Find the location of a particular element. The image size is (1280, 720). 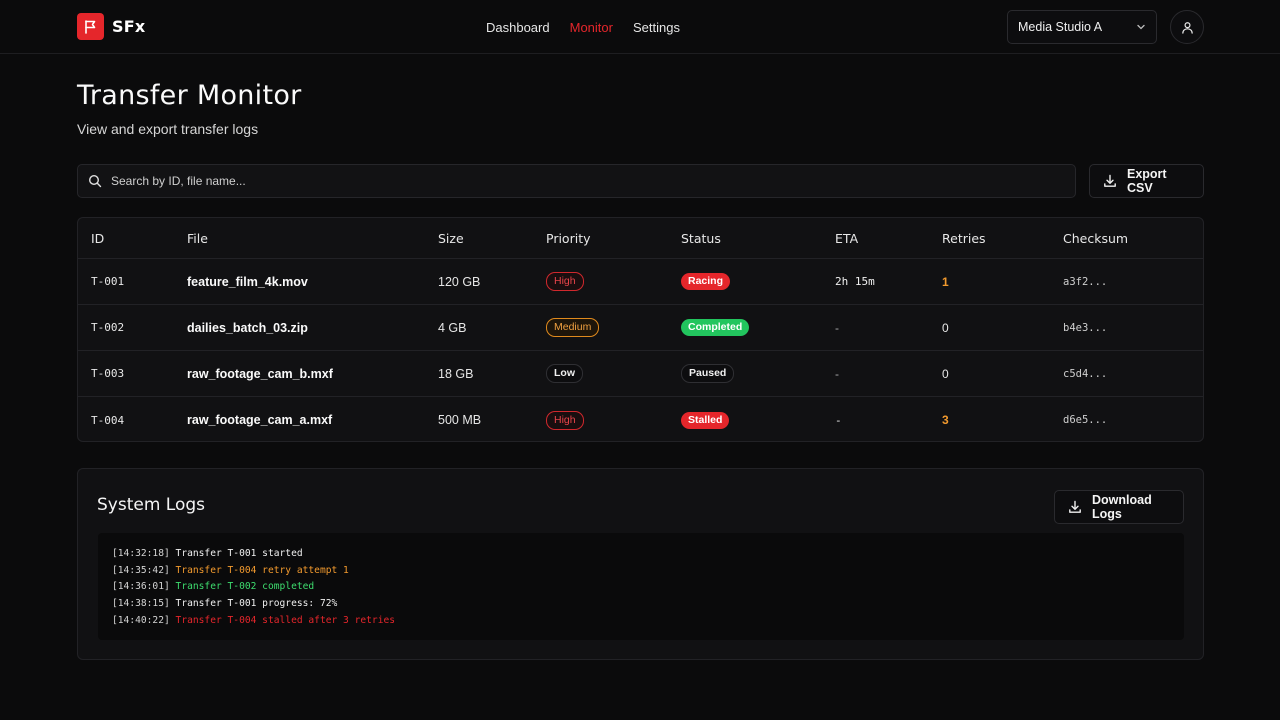

log-message: Transfer T-001 progress: 72% is located at coordinates (256, 604).